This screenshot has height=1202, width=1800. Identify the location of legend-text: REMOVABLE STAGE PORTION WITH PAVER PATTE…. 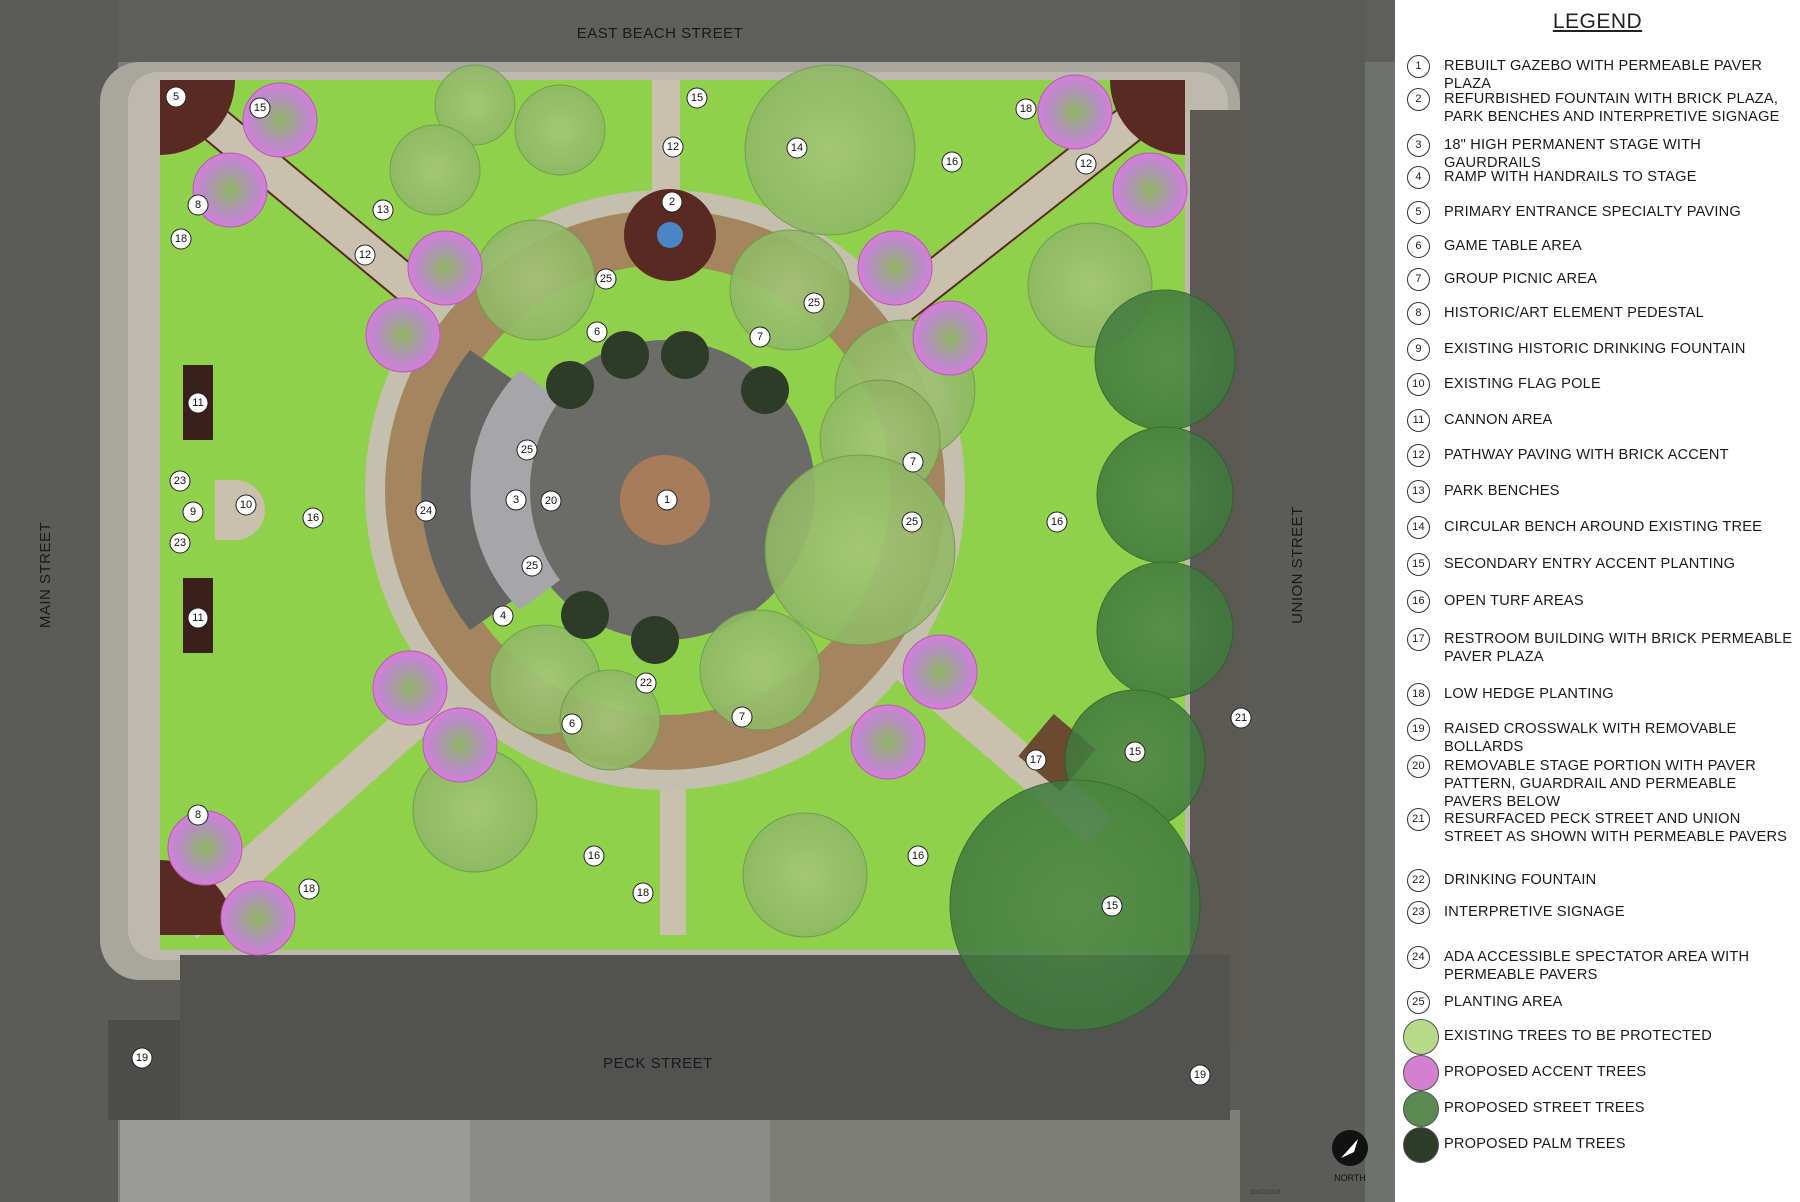
(1600, 784).